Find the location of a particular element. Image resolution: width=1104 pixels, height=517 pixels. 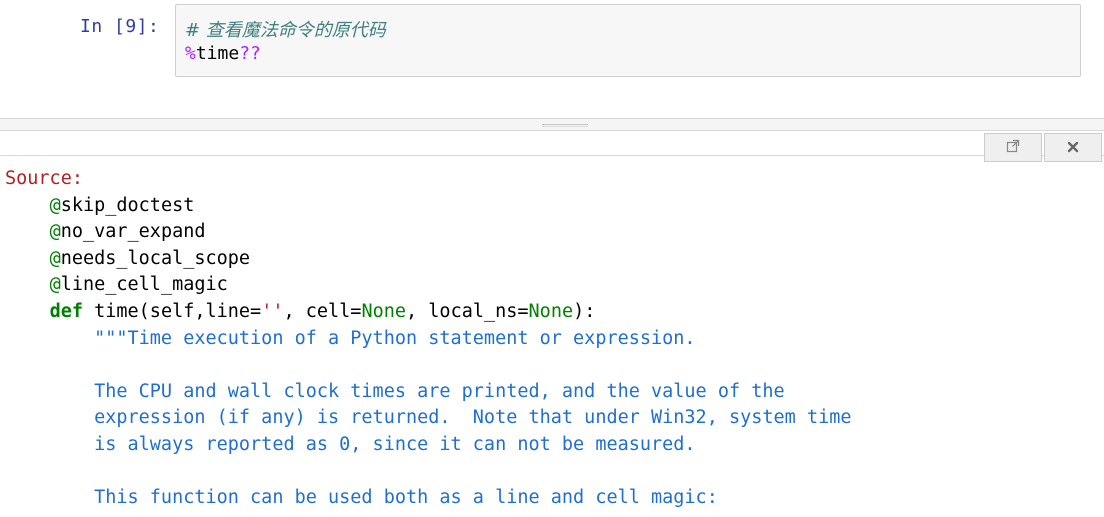

pager-toolbar is located at coordinates (552, 143).